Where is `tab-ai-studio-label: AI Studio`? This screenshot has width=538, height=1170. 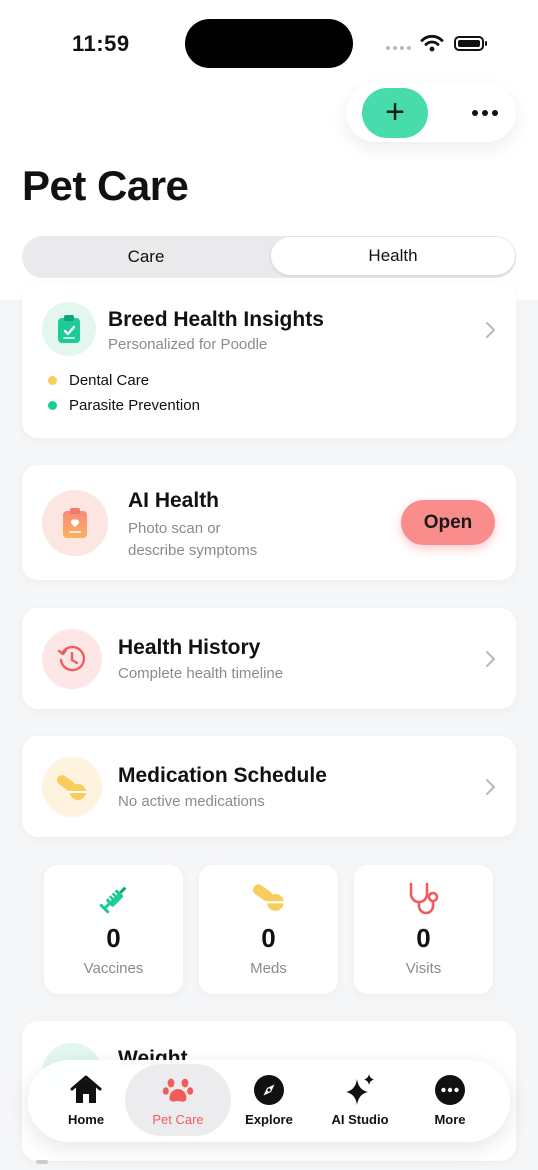 tab-ai-studio-label: AI Studio is located at coordinates (360, 1119).